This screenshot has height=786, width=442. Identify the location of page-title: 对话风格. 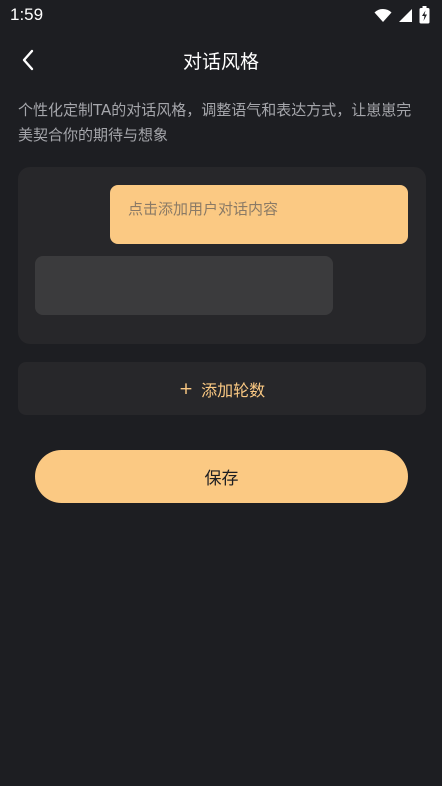
(220, 62).